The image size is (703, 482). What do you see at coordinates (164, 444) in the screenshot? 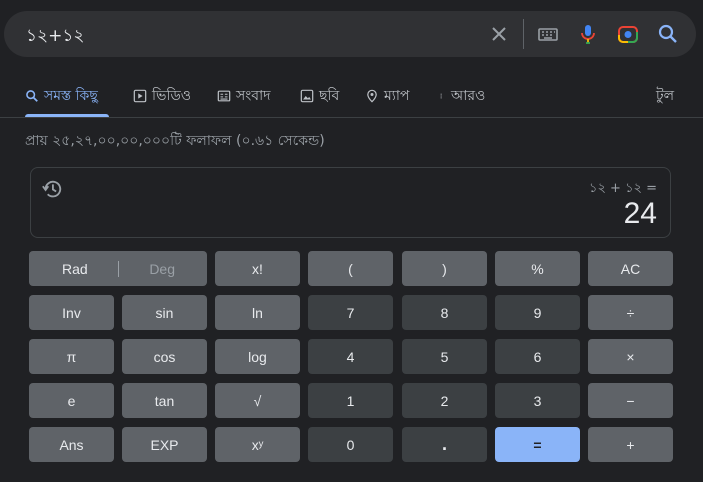
I see `exp-key: EXP` at bounding box center [164, 444].